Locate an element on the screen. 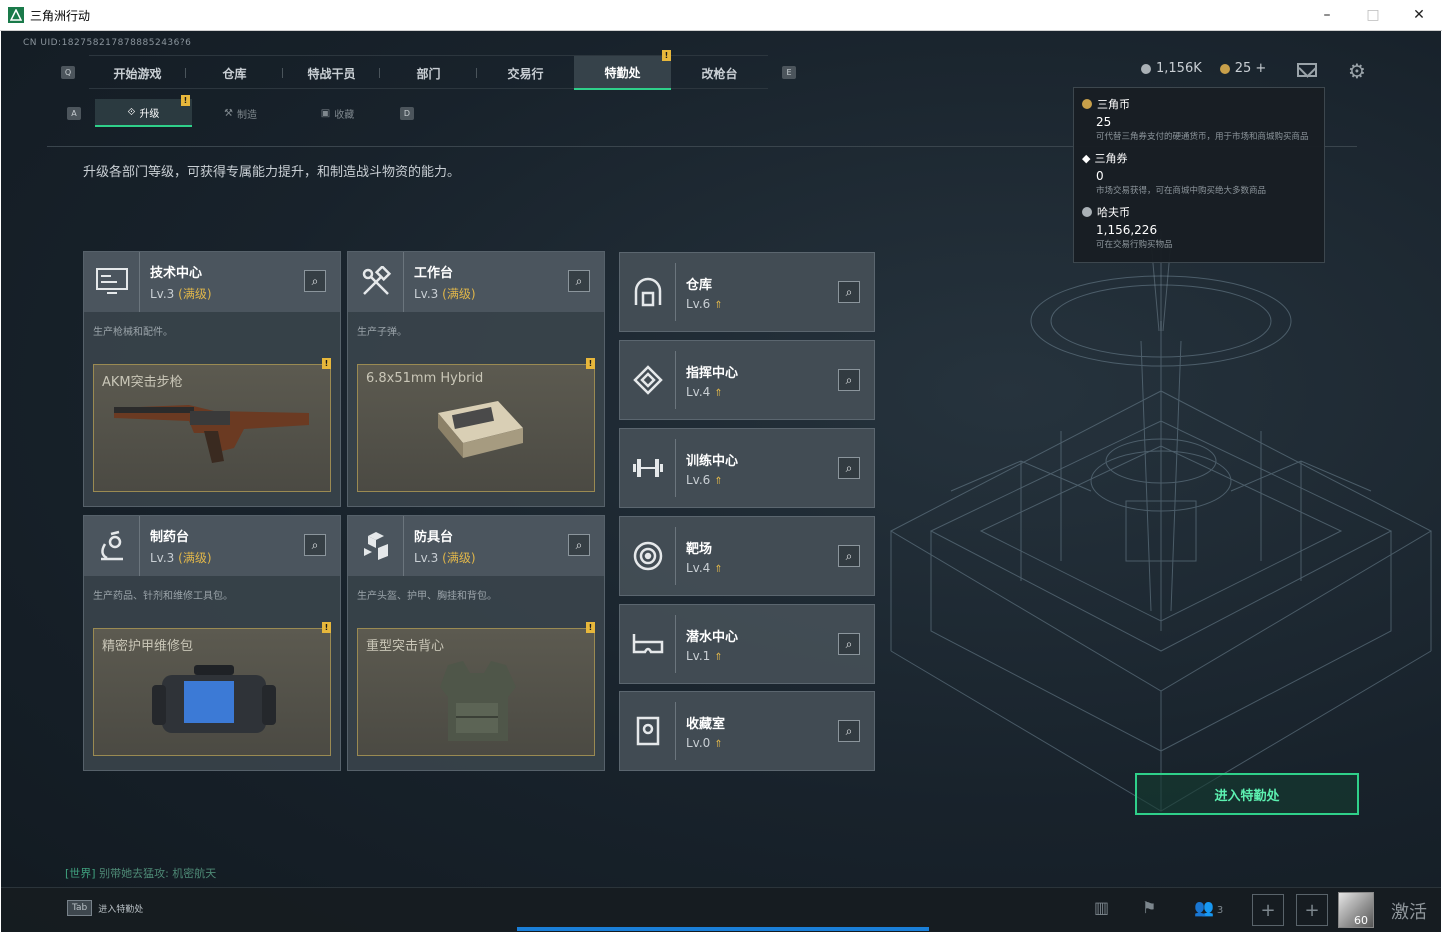 This screenshot has width=1442, height=932. dept-level: Lv.3 is located at coordinates (426, 294).